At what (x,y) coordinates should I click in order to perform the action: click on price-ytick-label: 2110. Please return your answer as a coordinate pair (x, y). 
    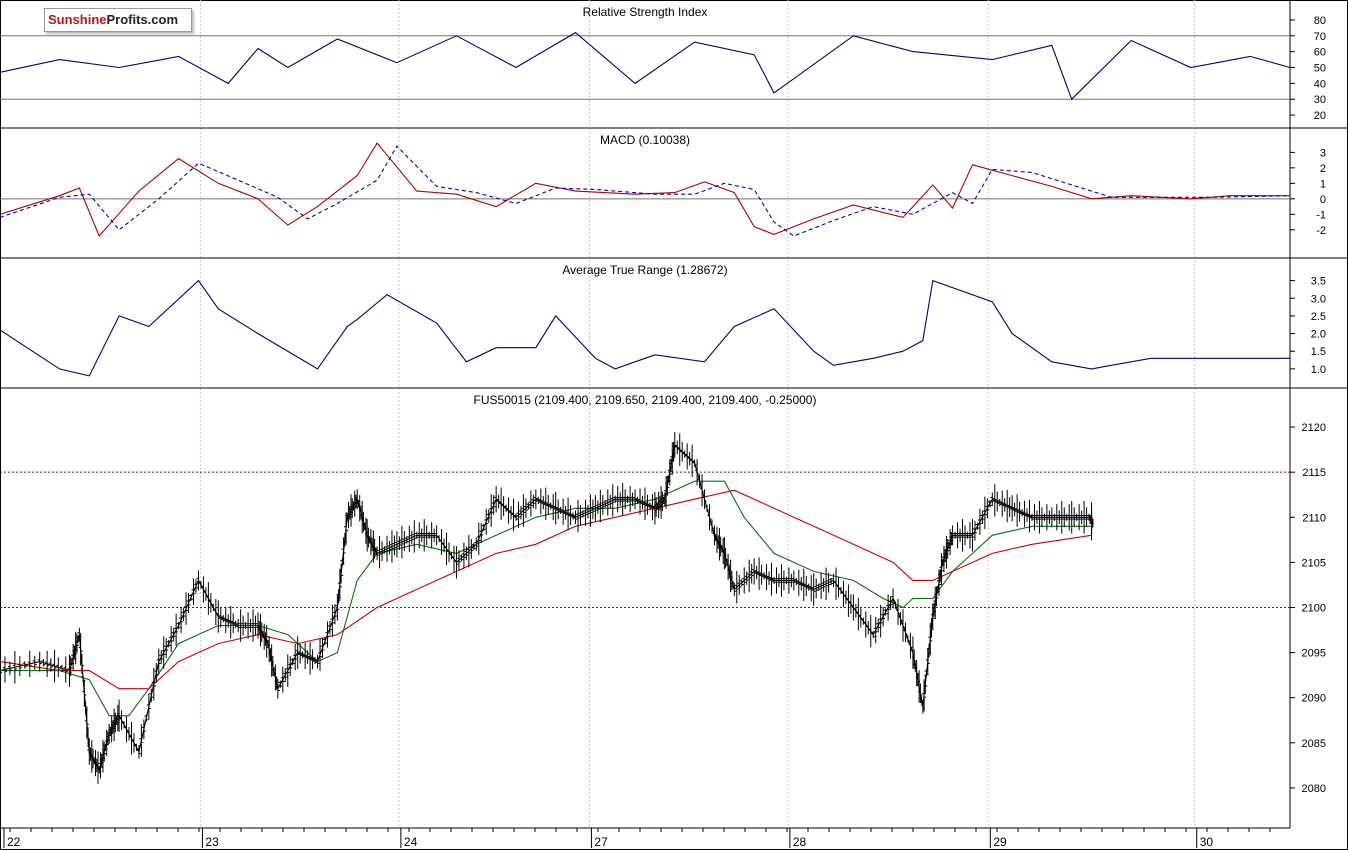
    Looking at the image, I should click on (1314, 518).